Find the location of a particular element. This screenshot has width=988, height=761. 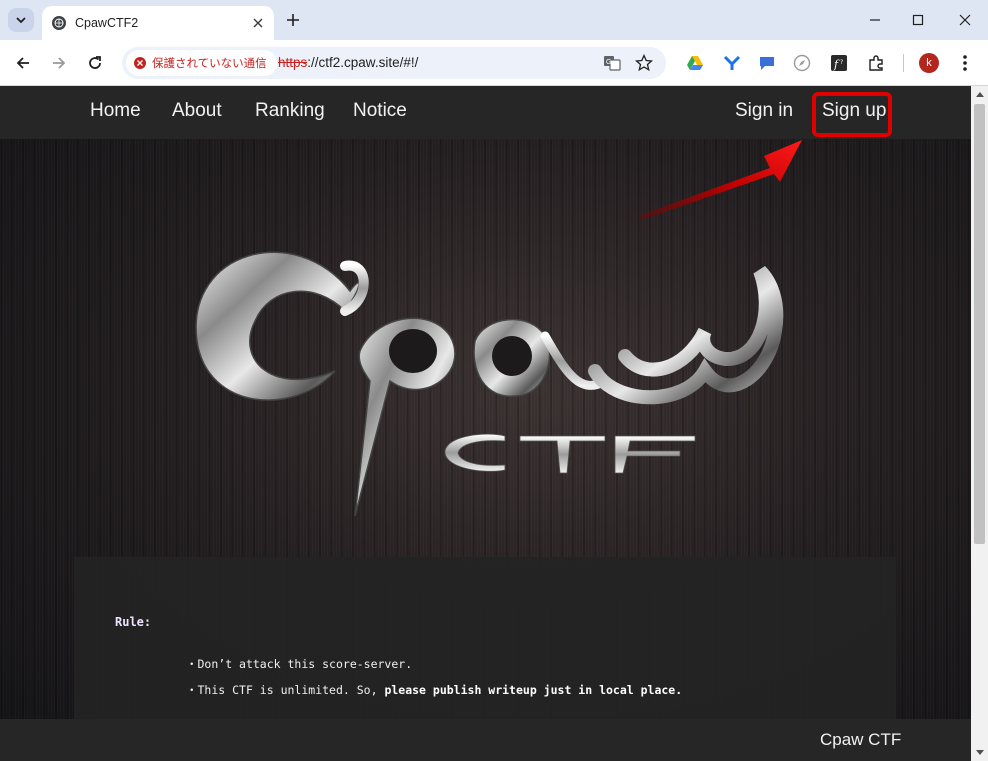

close-icon is located at coordinates (965, 20).